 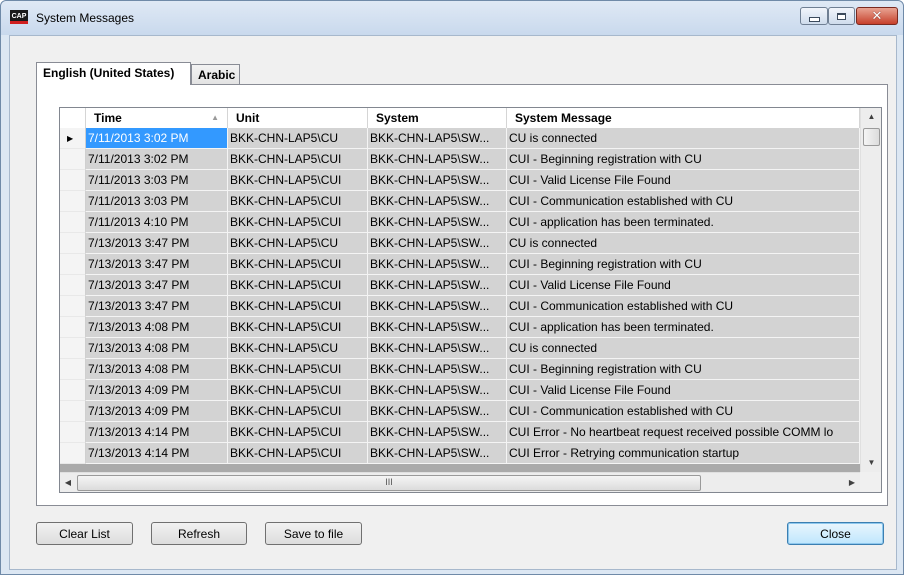 I want to click on vertical-scroll-thumb, so click(x=871, y=137).